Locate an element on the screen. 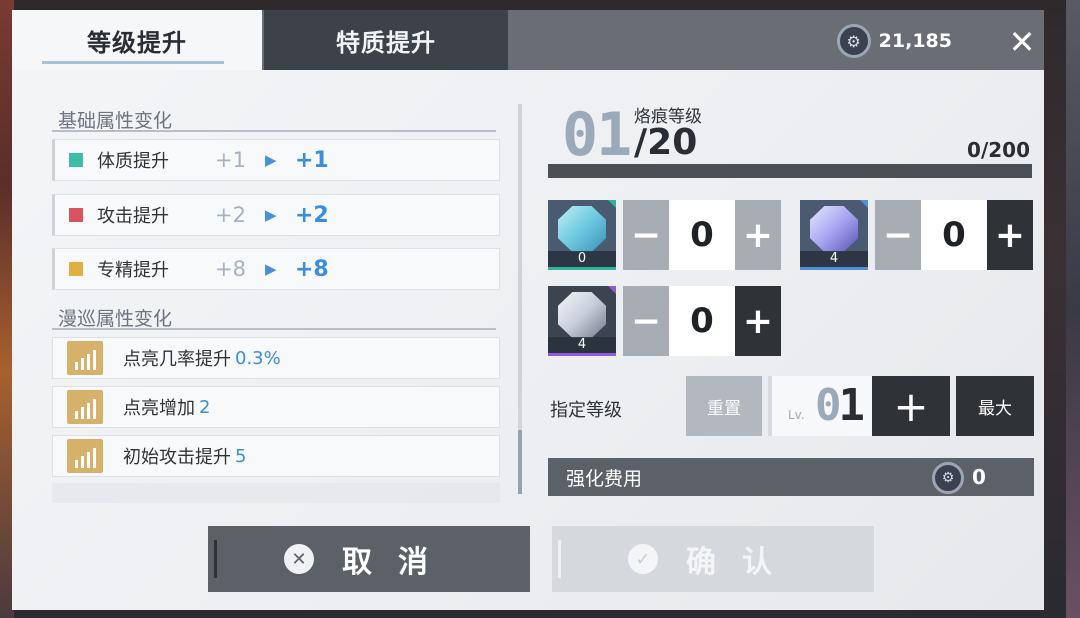 Image resolution: width=1080 pixels, height=618 pixels. background-right is located at coordinates (1073, 309).